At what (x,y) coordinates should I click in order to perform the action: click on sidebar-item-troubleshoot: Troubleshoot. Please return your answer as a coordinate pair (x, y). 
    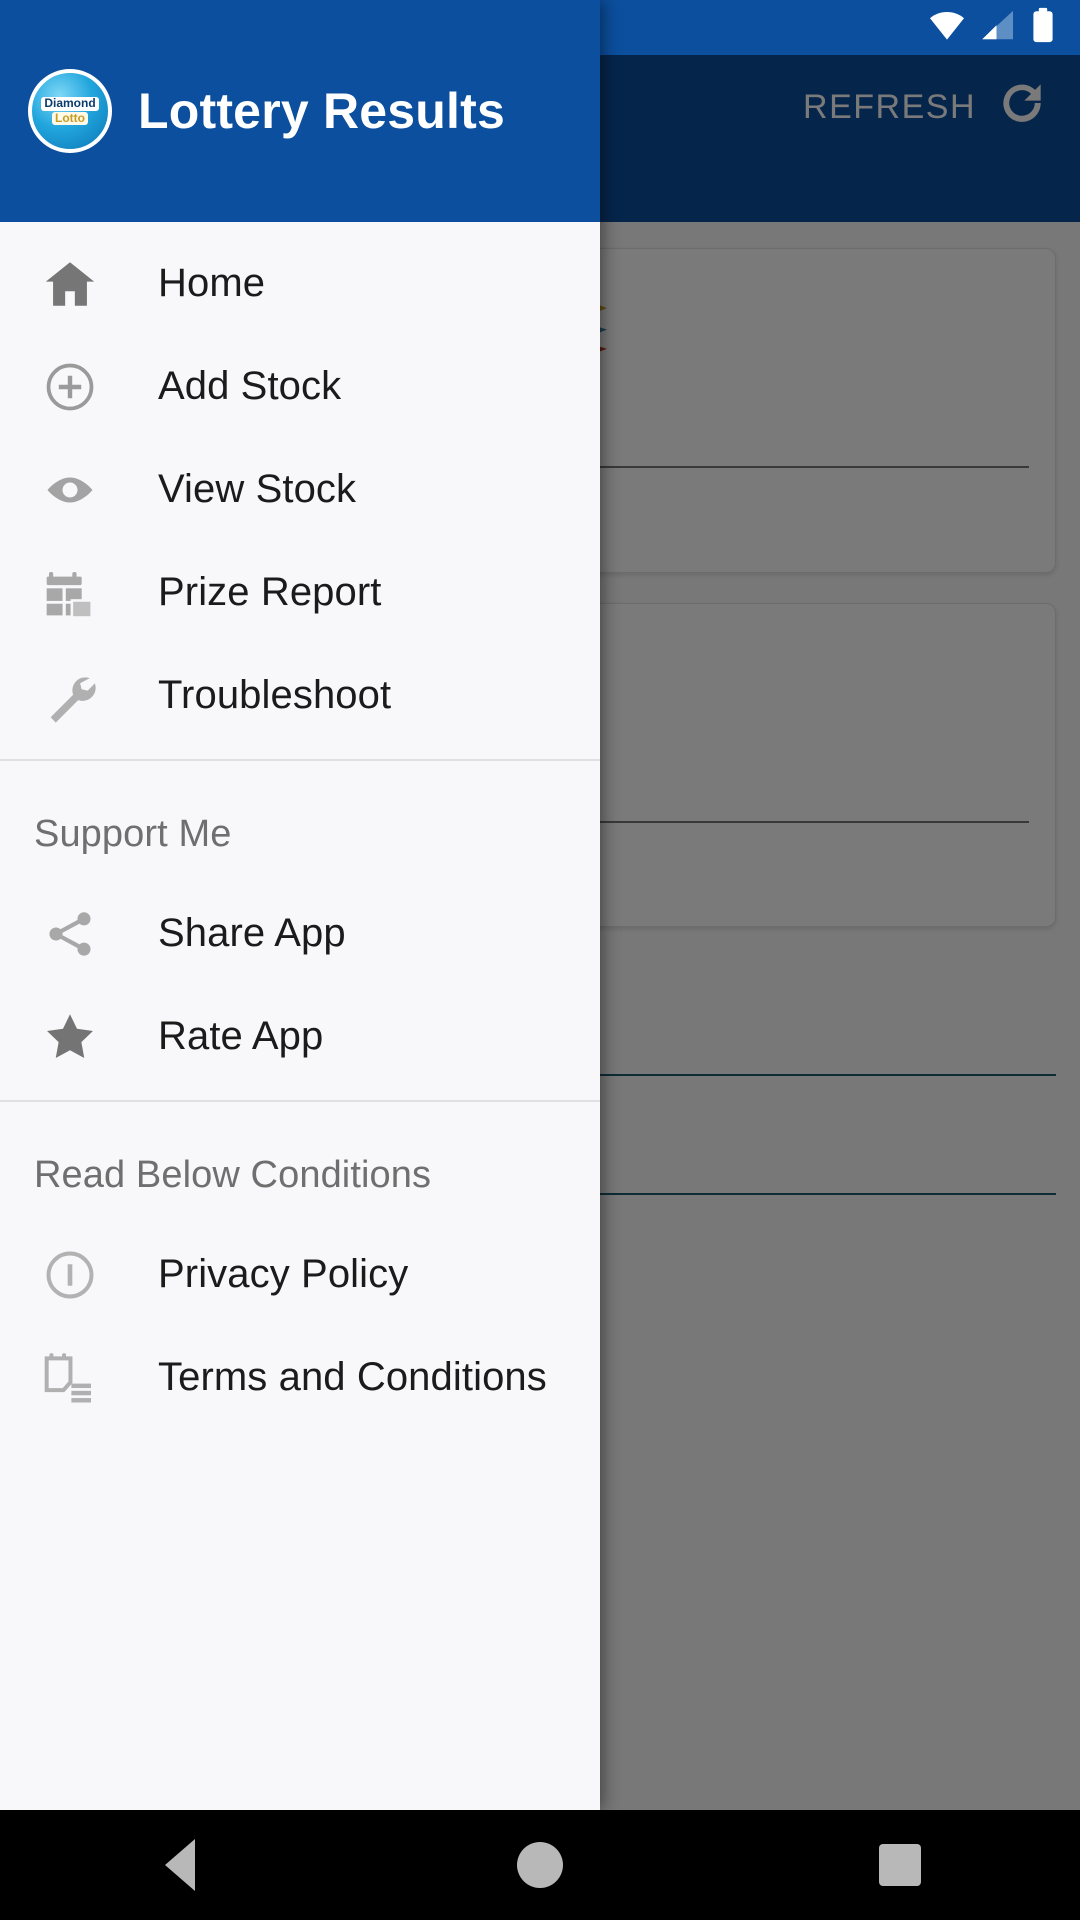
    Looking at the image, I should click on (300, 695).